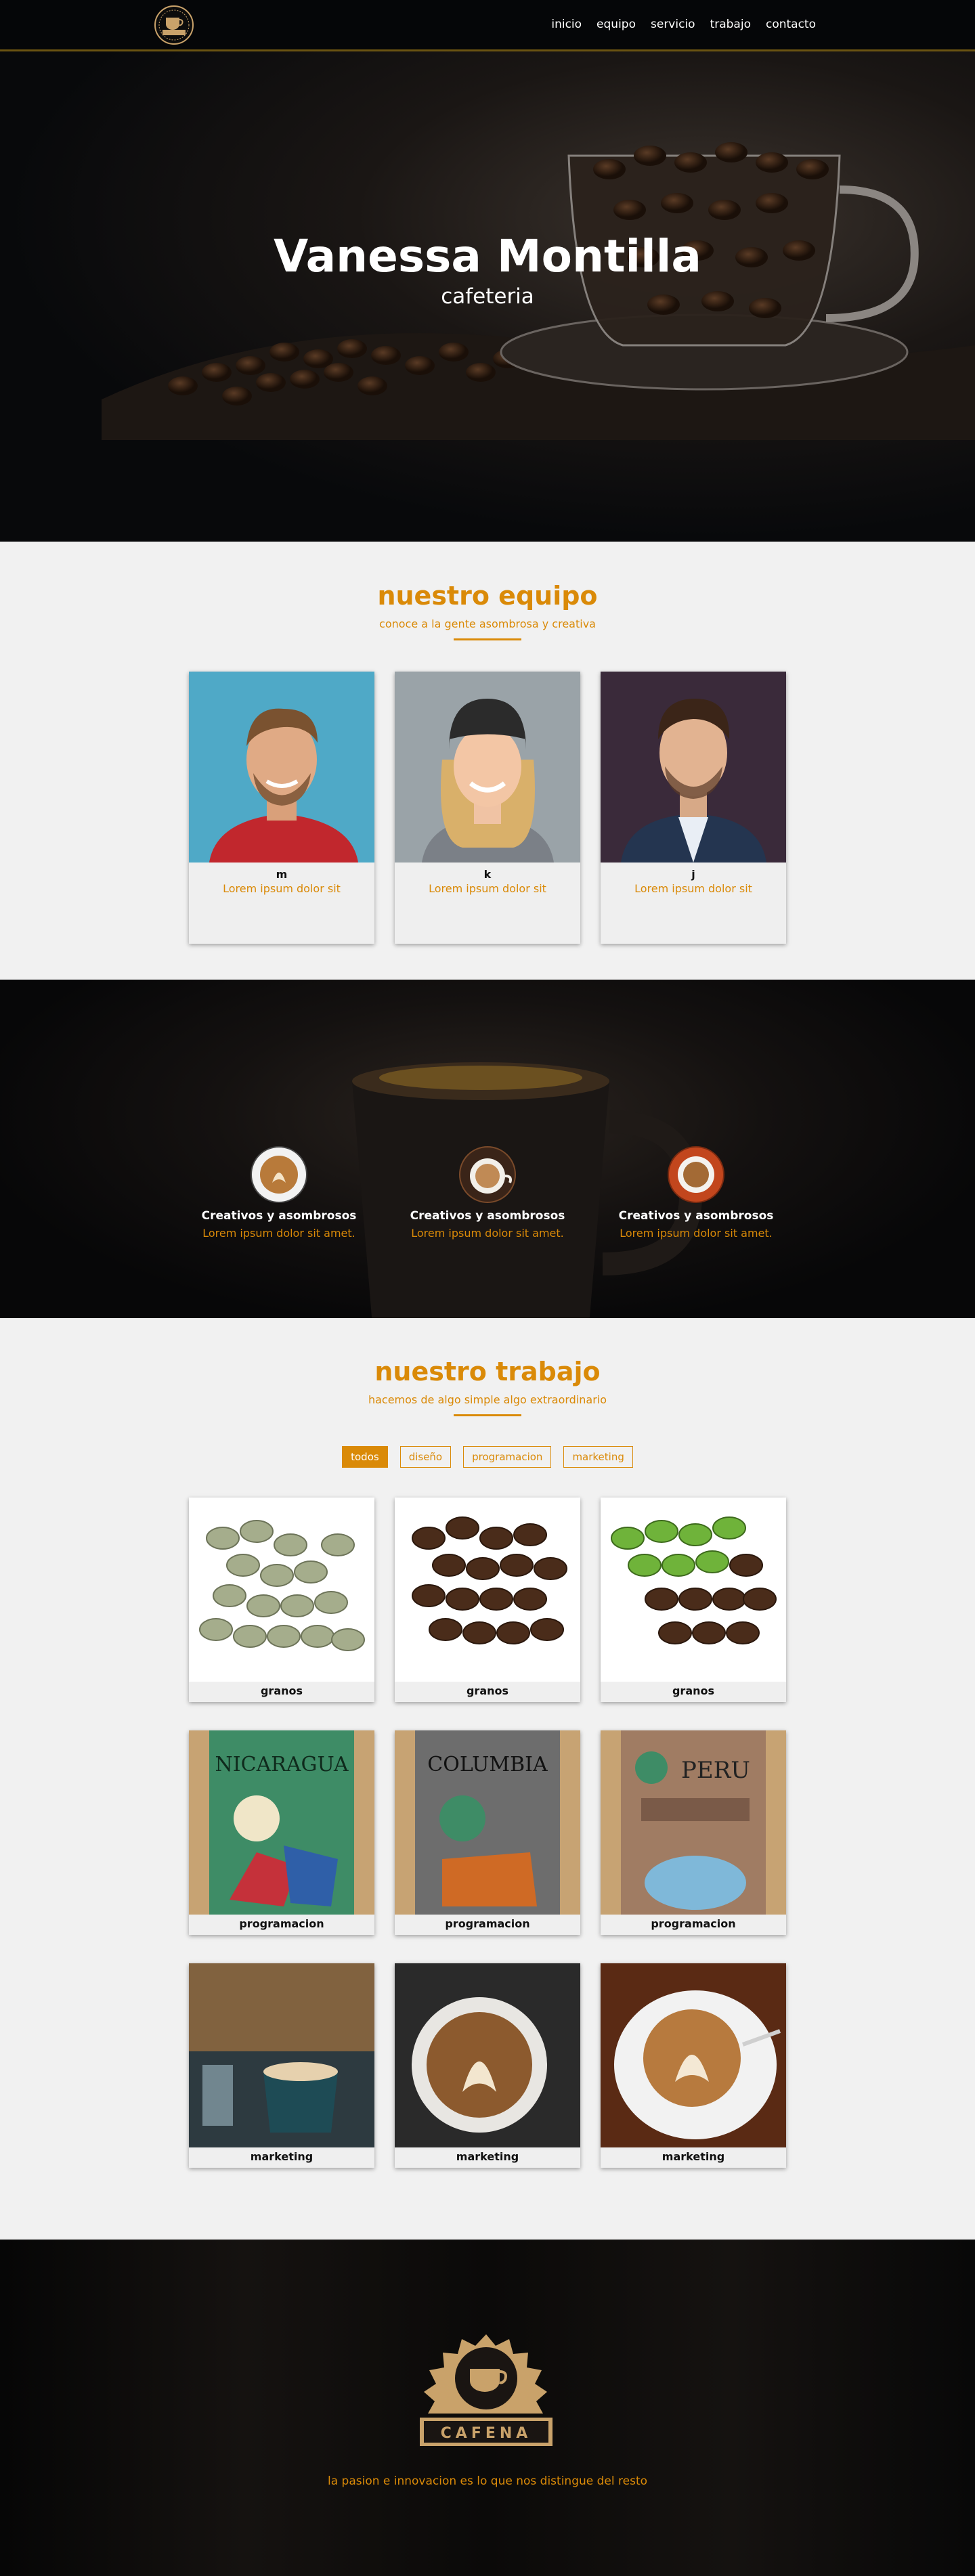 The width and height of the screenshot is (975, 2576). Describe the element at coordinates (487, 874) in the screenshot. I see `member-name: k` at that location.